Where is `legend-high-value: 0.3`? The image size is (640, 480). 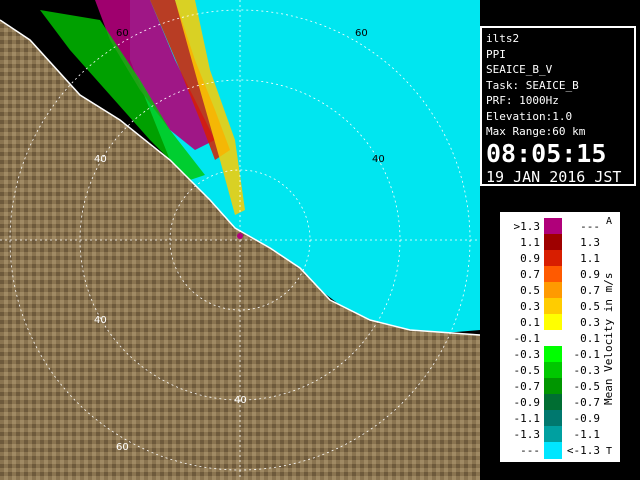
legend-high-value: 0.3 is located at coordinates (590, 322).